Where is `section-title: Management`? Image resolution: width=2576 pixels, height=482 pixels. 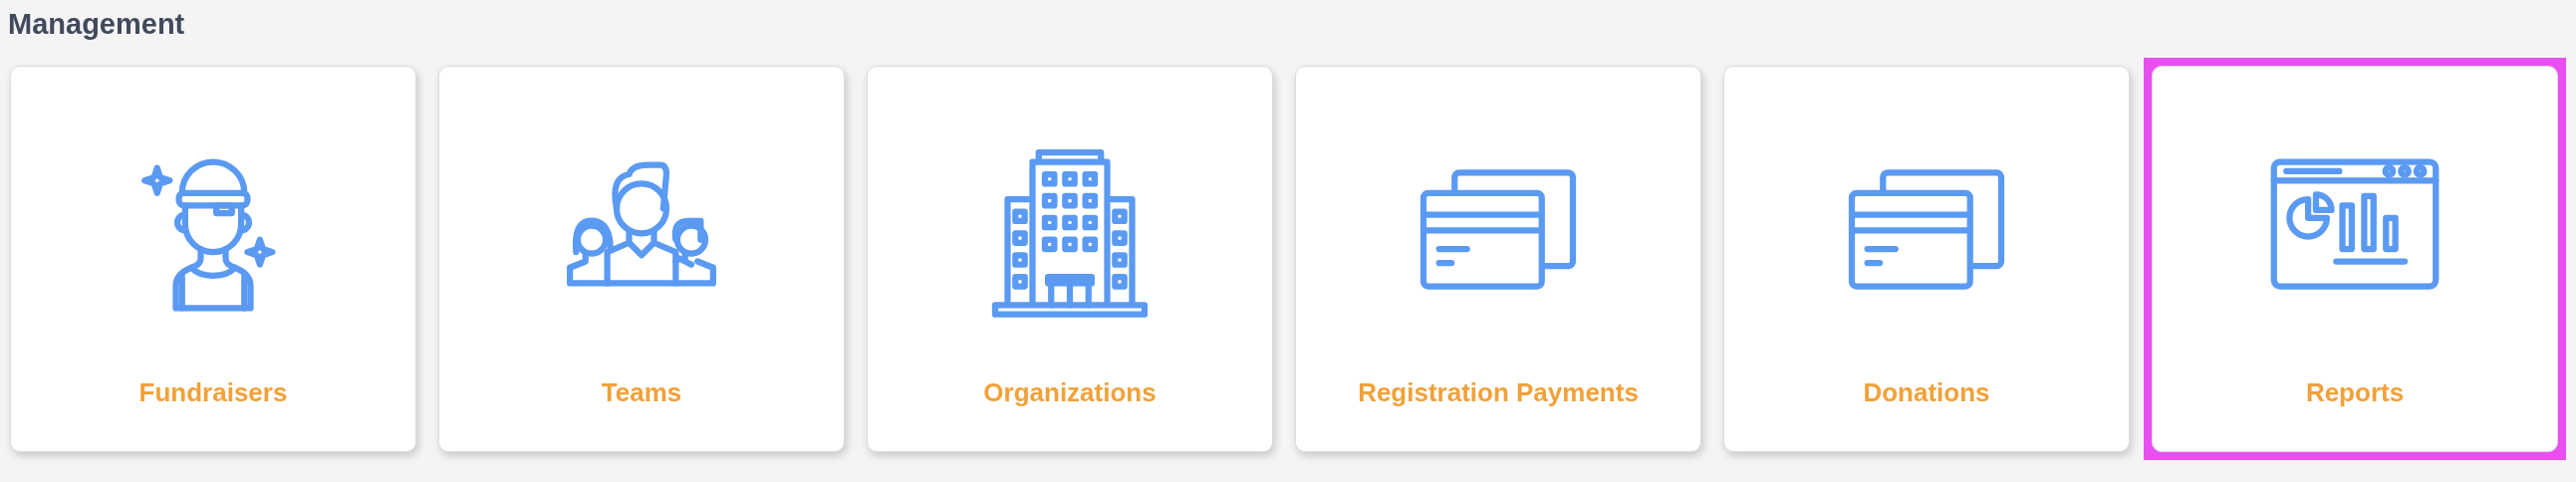
section-title: Management is located at coordinates (97, 24).